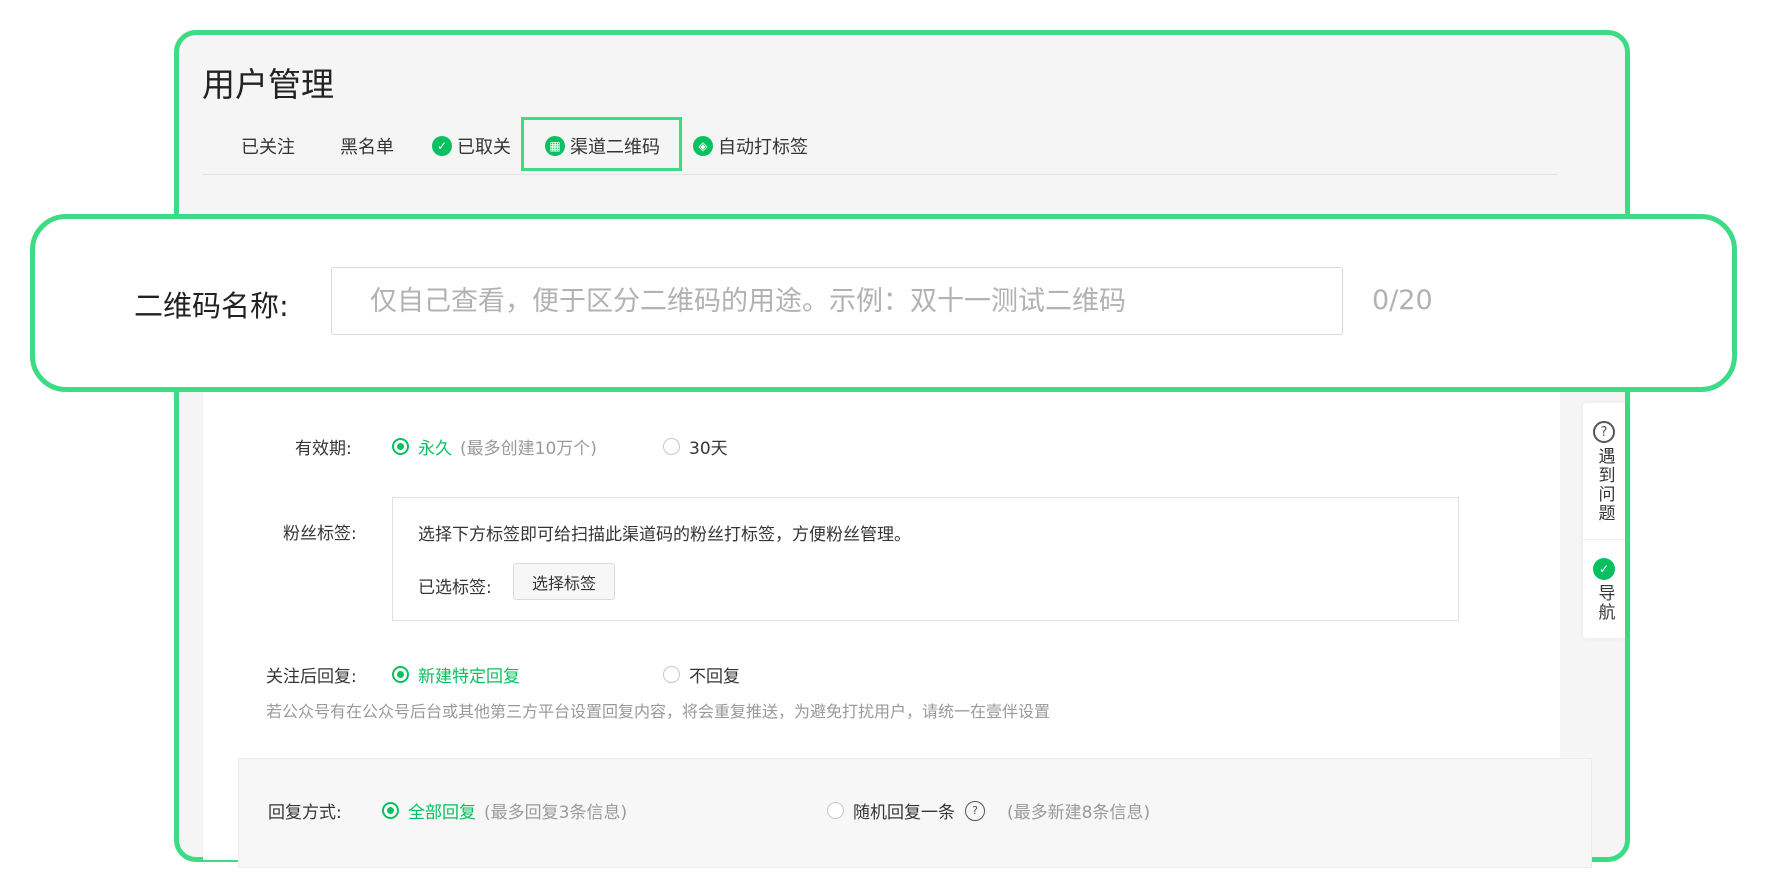 Image resolution: width=1765 pixels, height=893 pixels. I want to click on validity-permanent-label: 永久, so click(435, 449).